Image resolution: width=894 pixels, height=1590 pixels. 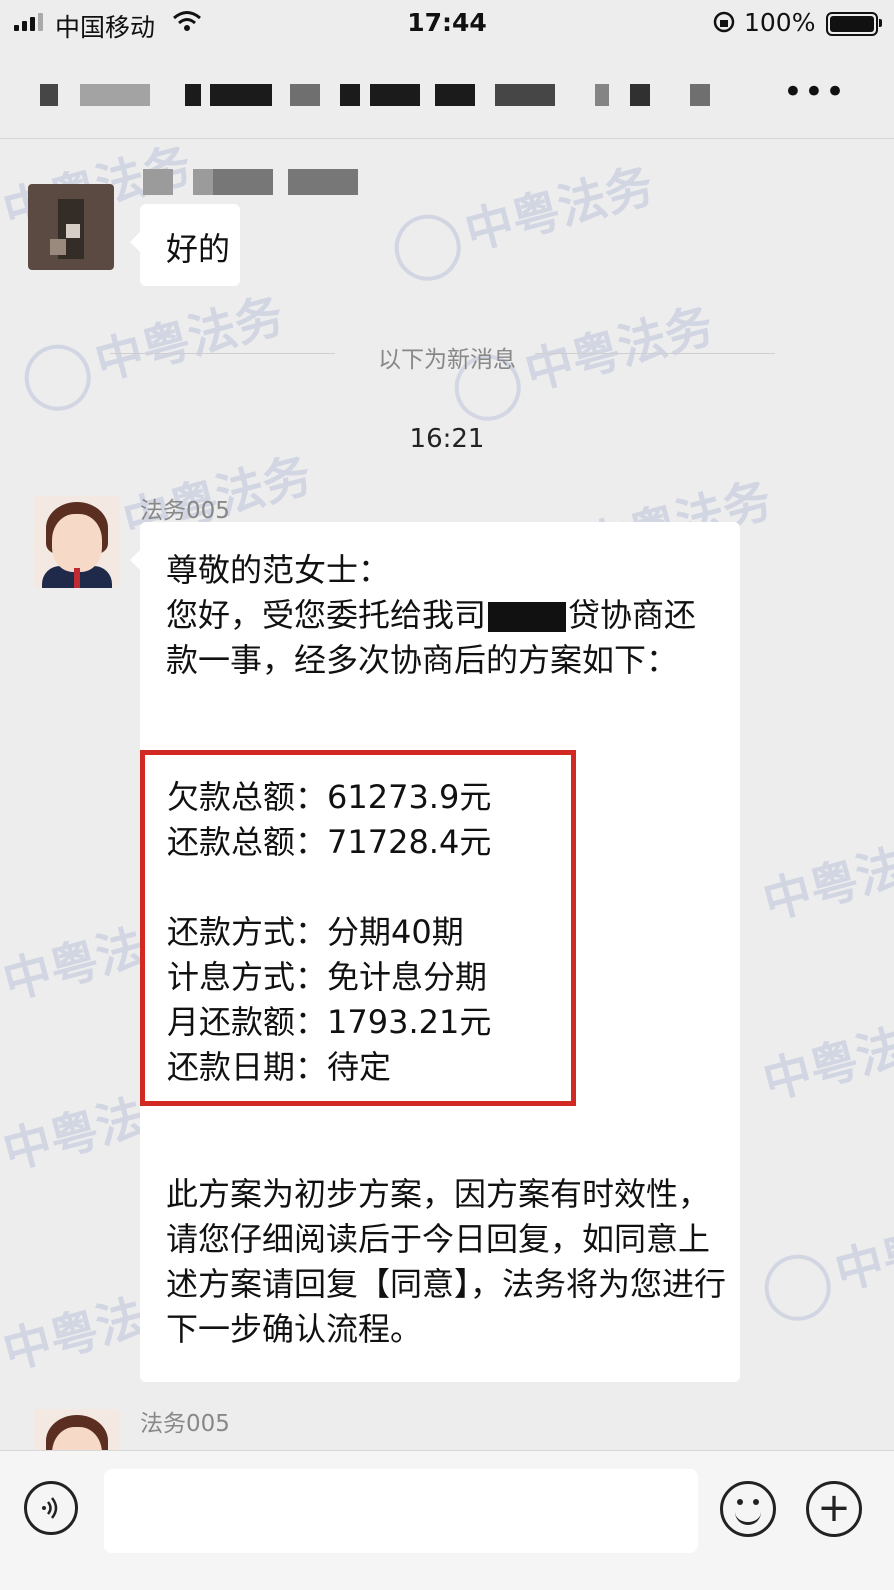 I want to click on plus-icon: +, so click(x=834, y=1509).